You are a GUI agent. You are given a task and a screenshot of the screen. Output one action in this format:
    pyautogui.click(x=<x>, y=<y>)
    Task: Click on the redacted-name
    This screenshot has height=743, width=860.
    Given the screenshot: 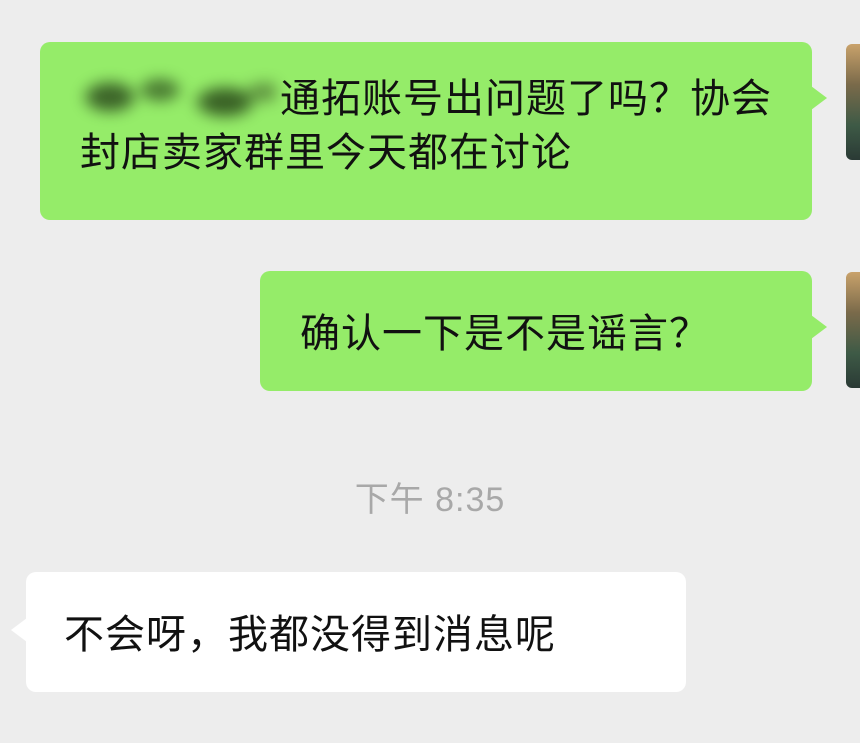 What is the action you would take?
    pyautogui.click(x=178, y=97)
    